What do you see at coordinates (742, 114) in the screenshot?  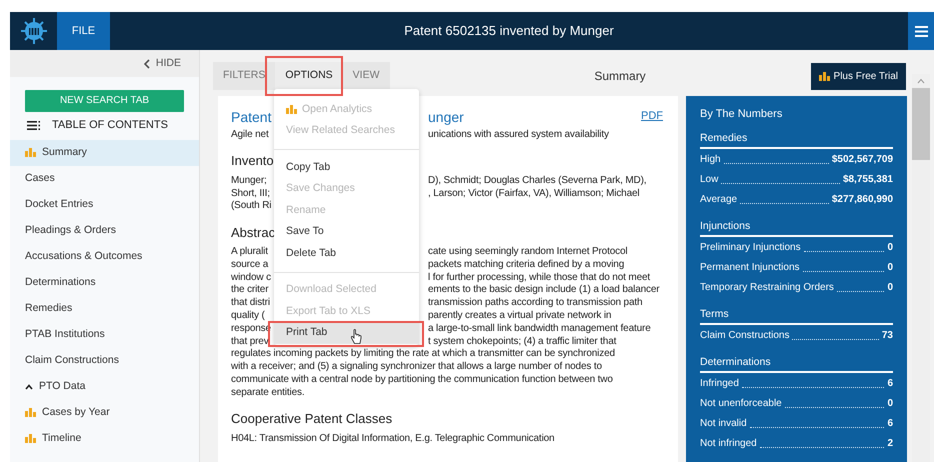 I see `panel-heading: By The Numbers` at bounding box center [742, 114].